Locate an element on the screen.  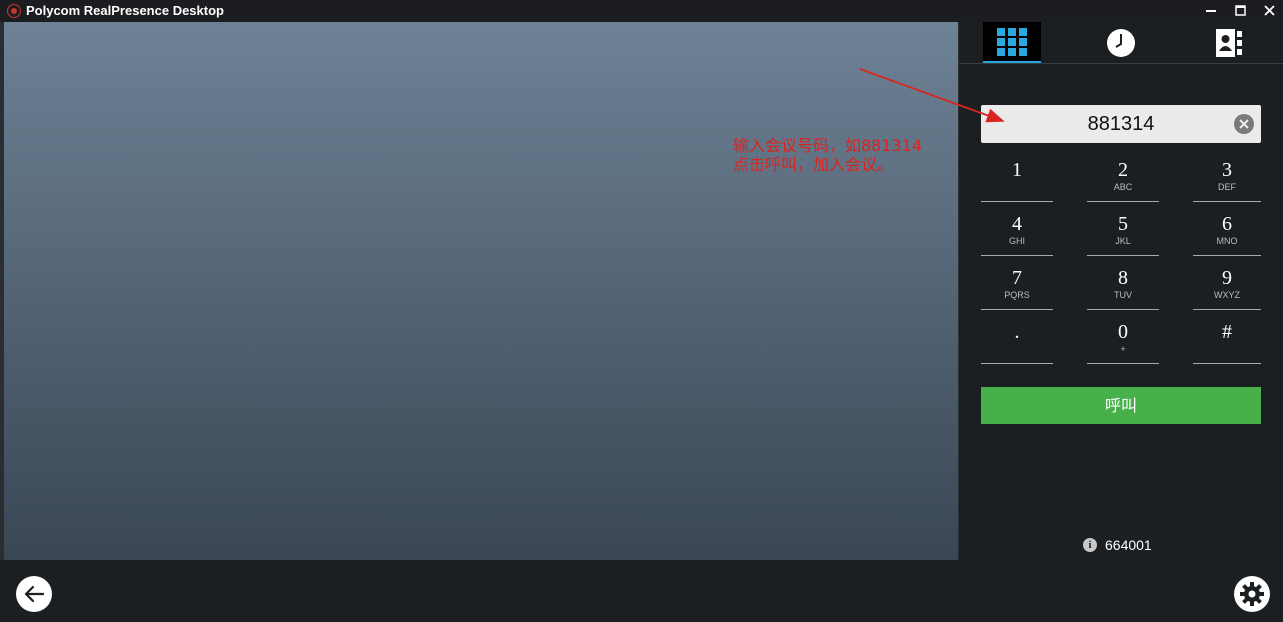
back-button is located at coordinates (34, 594).